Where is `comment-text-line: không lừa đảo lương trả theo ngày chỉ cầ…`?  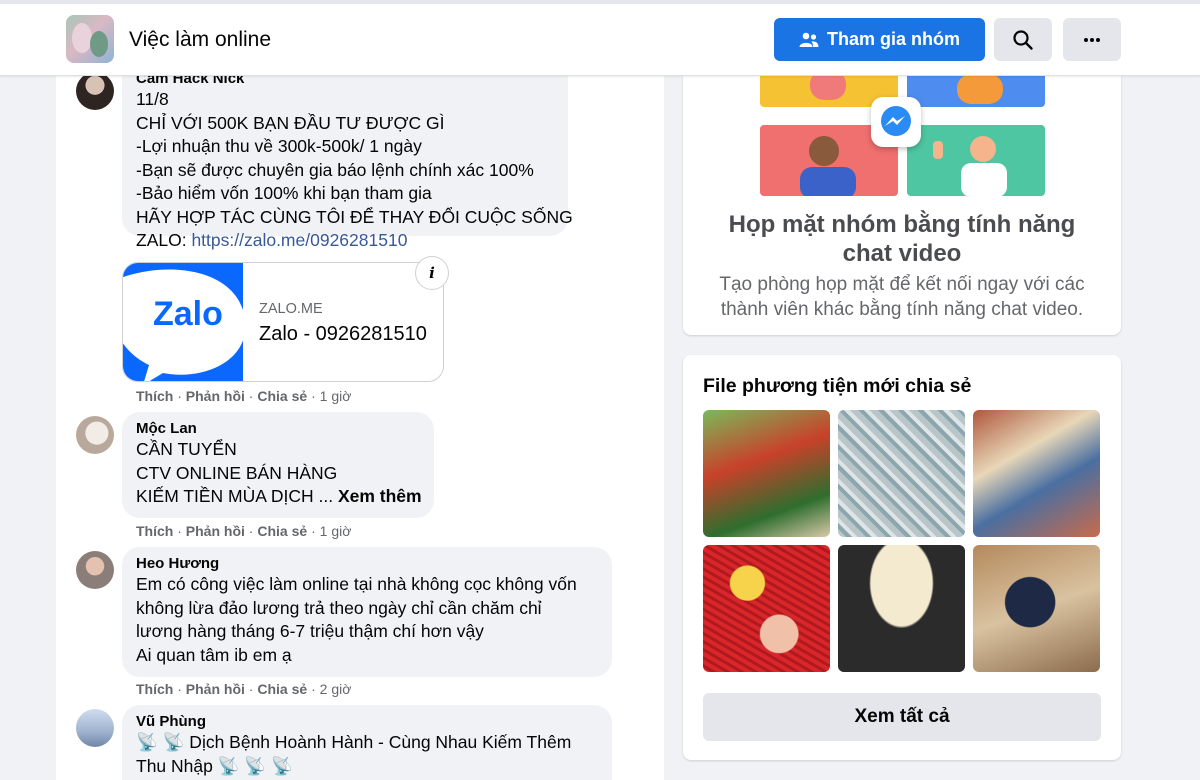
comment-text-line: không lừa đảo lương trả theo ngày chỉ cầ… is located at coordinates (339, 607).